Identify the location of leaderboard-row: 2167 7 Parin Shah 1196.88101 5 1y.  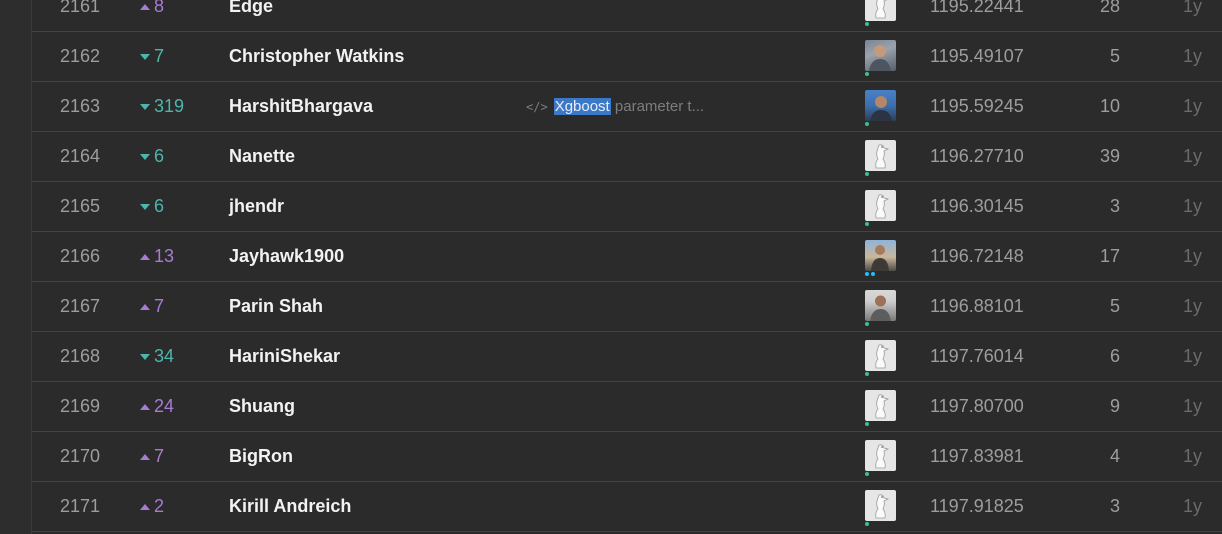
(627, 307).